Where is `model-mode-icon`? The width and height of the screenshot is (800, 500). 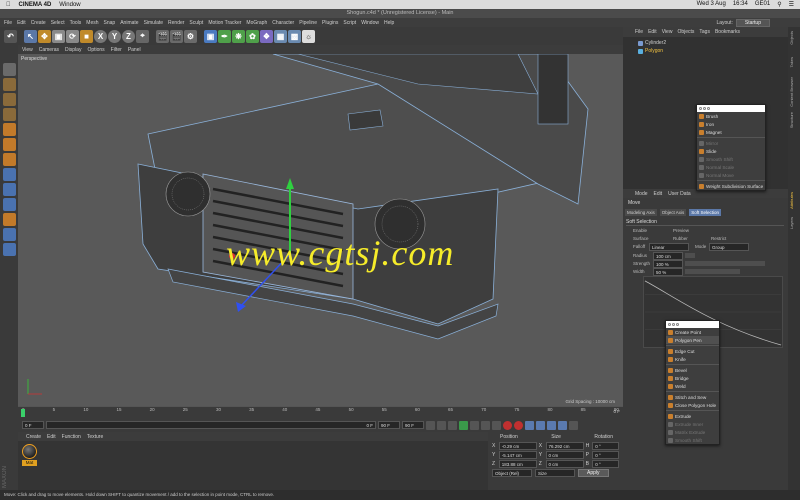
model-mode-icon is located at coordinates (9, 84).